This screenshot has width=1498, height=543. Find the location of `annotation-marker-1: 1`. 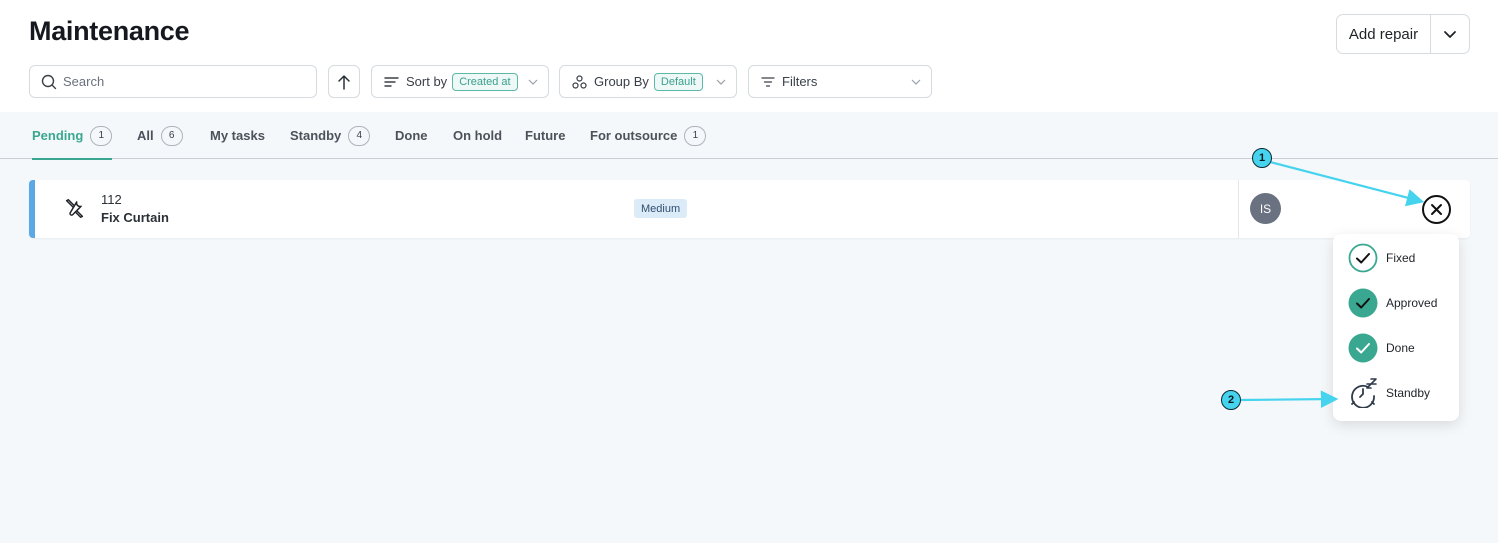

annotation-marker-1: 1 is located at coordinates (1262, 158).